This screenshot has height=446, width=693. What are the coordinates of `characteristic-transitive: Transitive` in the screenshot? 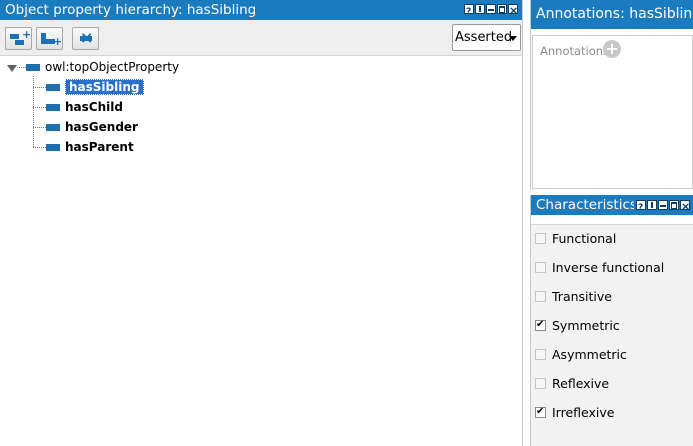 It's located at (573, 297).